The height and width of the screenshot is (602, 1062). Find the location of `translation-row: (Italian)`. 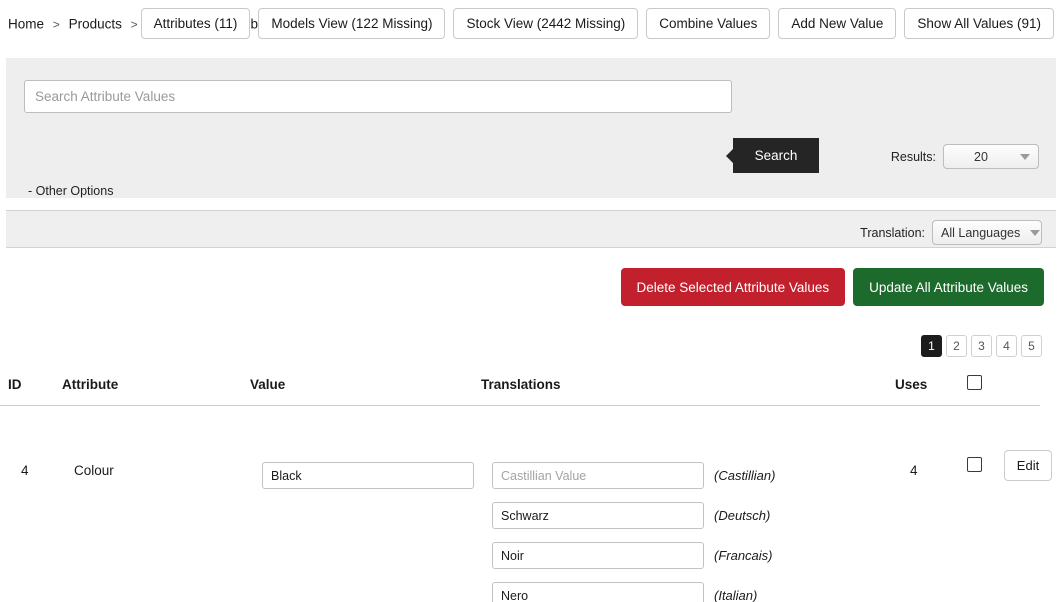

translation-row: (Italian) is located at coordinates (633, 592).